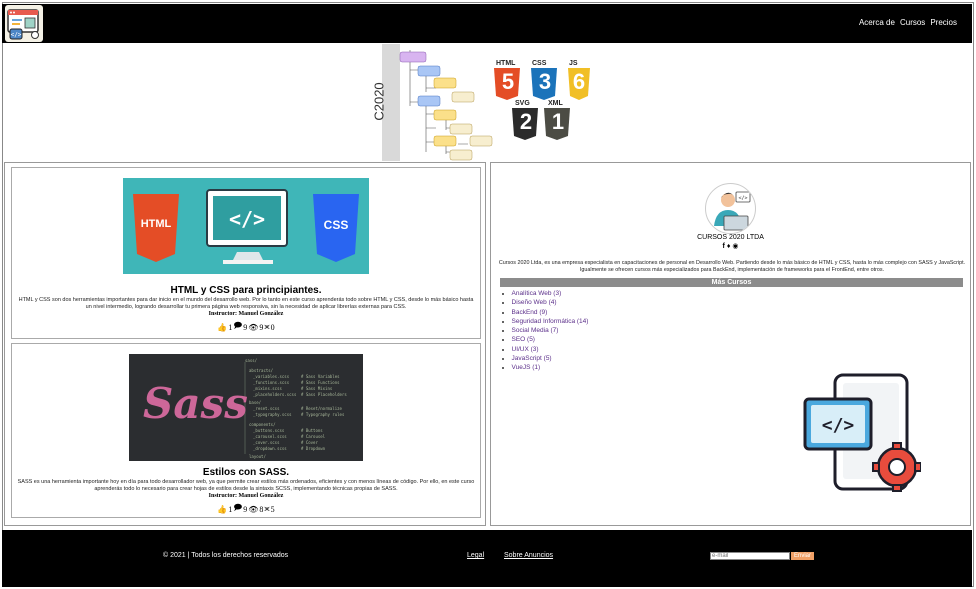  Describe the element at coordinates (487, 23) in the screenshot. I see `top-navbar: </> Acerca de Cursos Precios` at that location.